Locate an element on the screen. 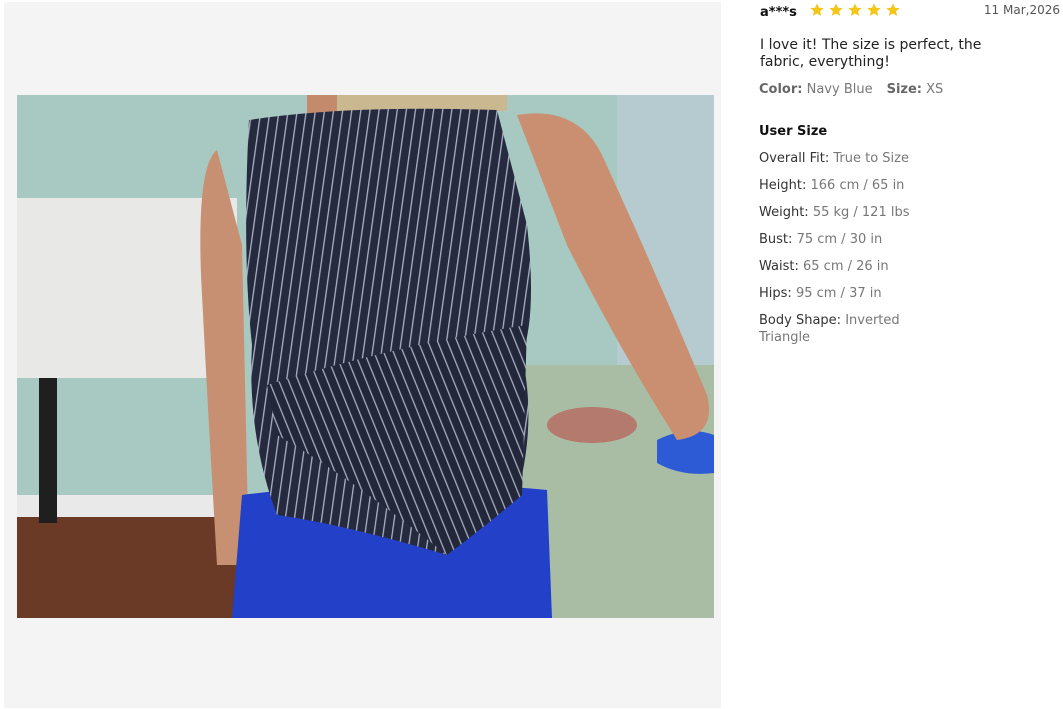 The height and width of the screenshot is (709, 1063). size-row-hips: Hips: 95 cm / 37 in is located at coordinates (844, 293).